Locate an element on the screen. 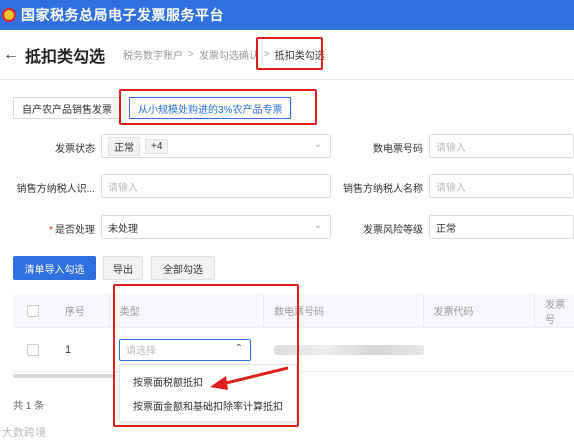 The width and height of the screenshot is (574, 444). status-tag: 正常 is located at coordinates (124, 146).